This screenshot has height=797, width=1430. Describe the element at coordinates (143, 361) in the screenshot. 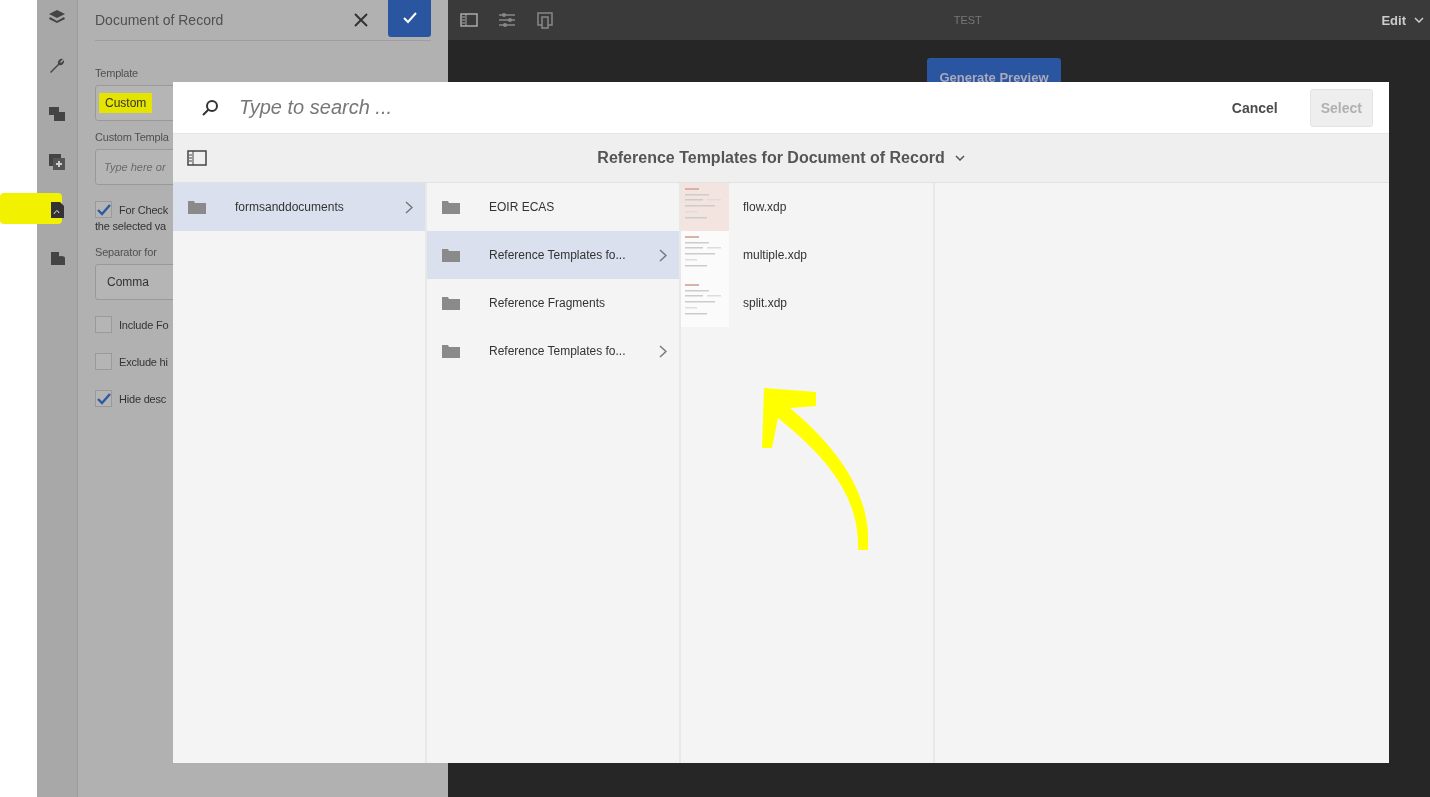

I see `checkbox-label: Exclude hi` at that location.